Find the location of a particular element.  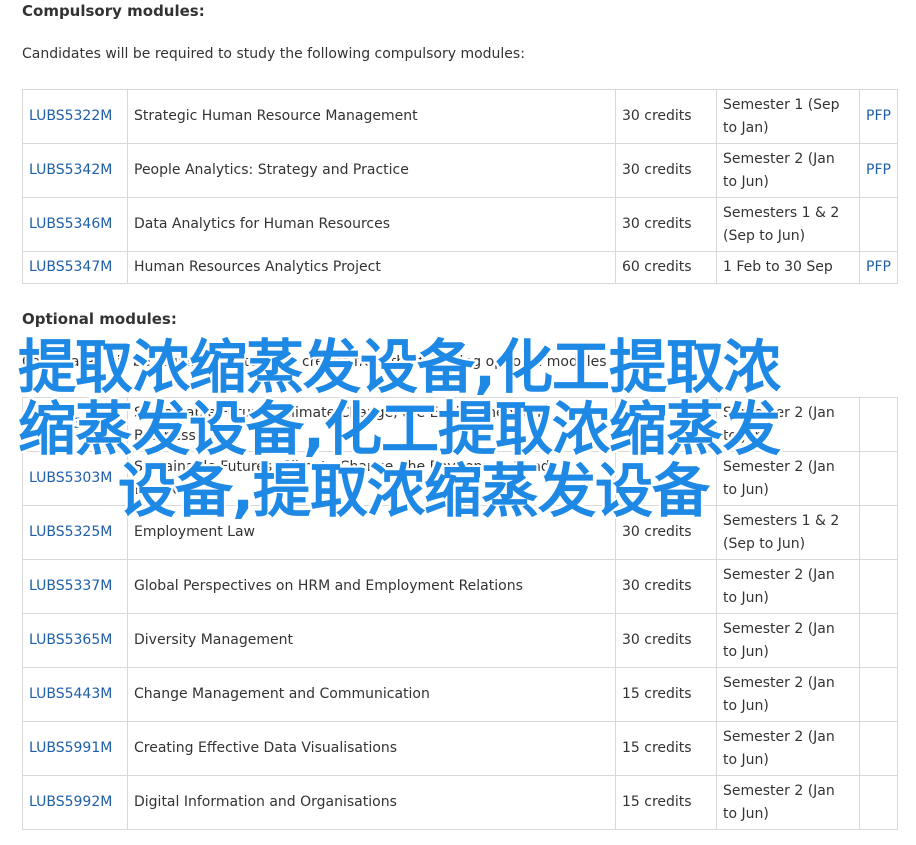

module-code-link: LUBS5443M is located at coordinates (70, 694).